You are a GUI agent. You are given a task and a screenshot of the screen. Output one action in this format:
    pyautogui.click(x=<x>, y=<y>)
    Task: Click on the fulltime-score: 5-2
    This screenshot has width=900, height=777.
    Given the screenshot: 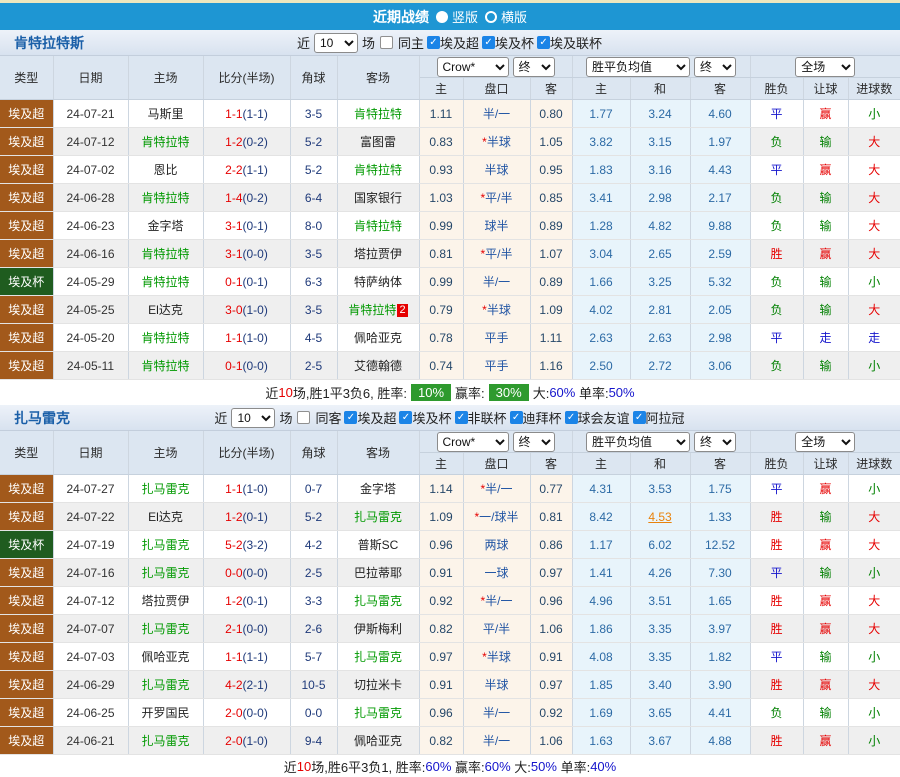 What is the action you would take?
    pyautogui.click(x=234, y=544)
    